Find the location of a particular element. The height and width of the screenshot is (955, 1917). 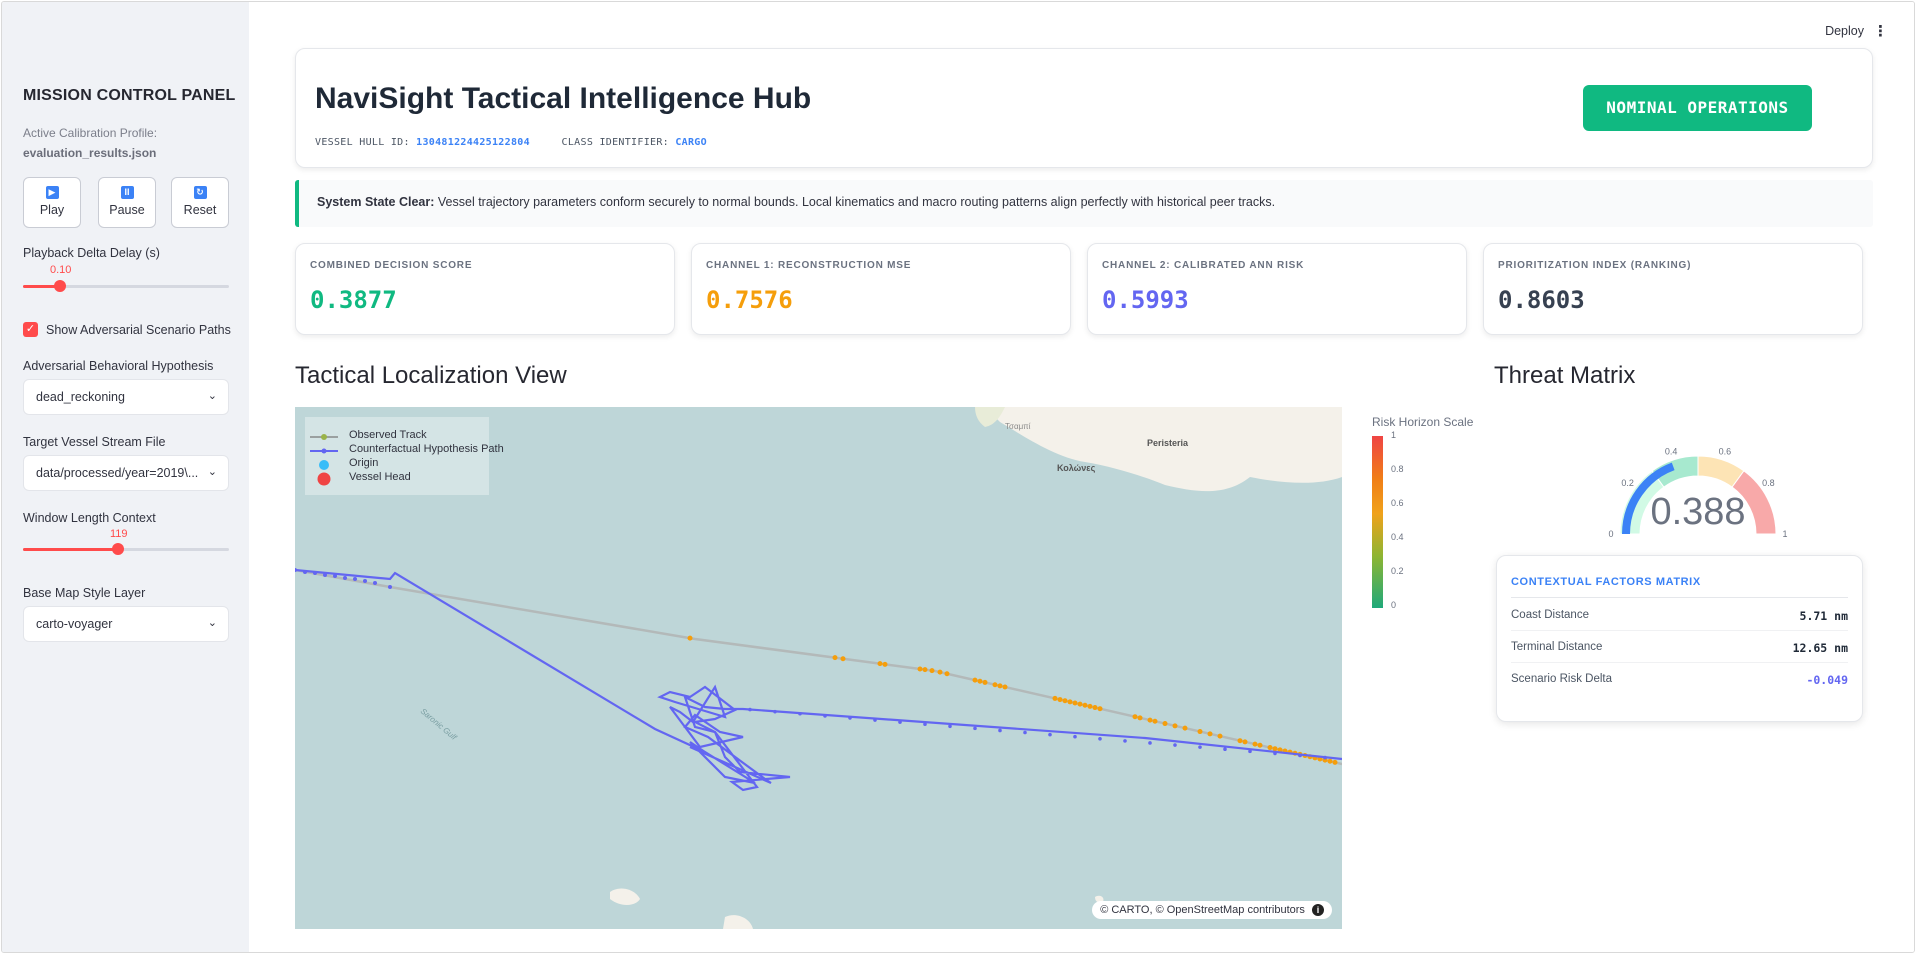

window-slider is located at coordinates (126, 549).